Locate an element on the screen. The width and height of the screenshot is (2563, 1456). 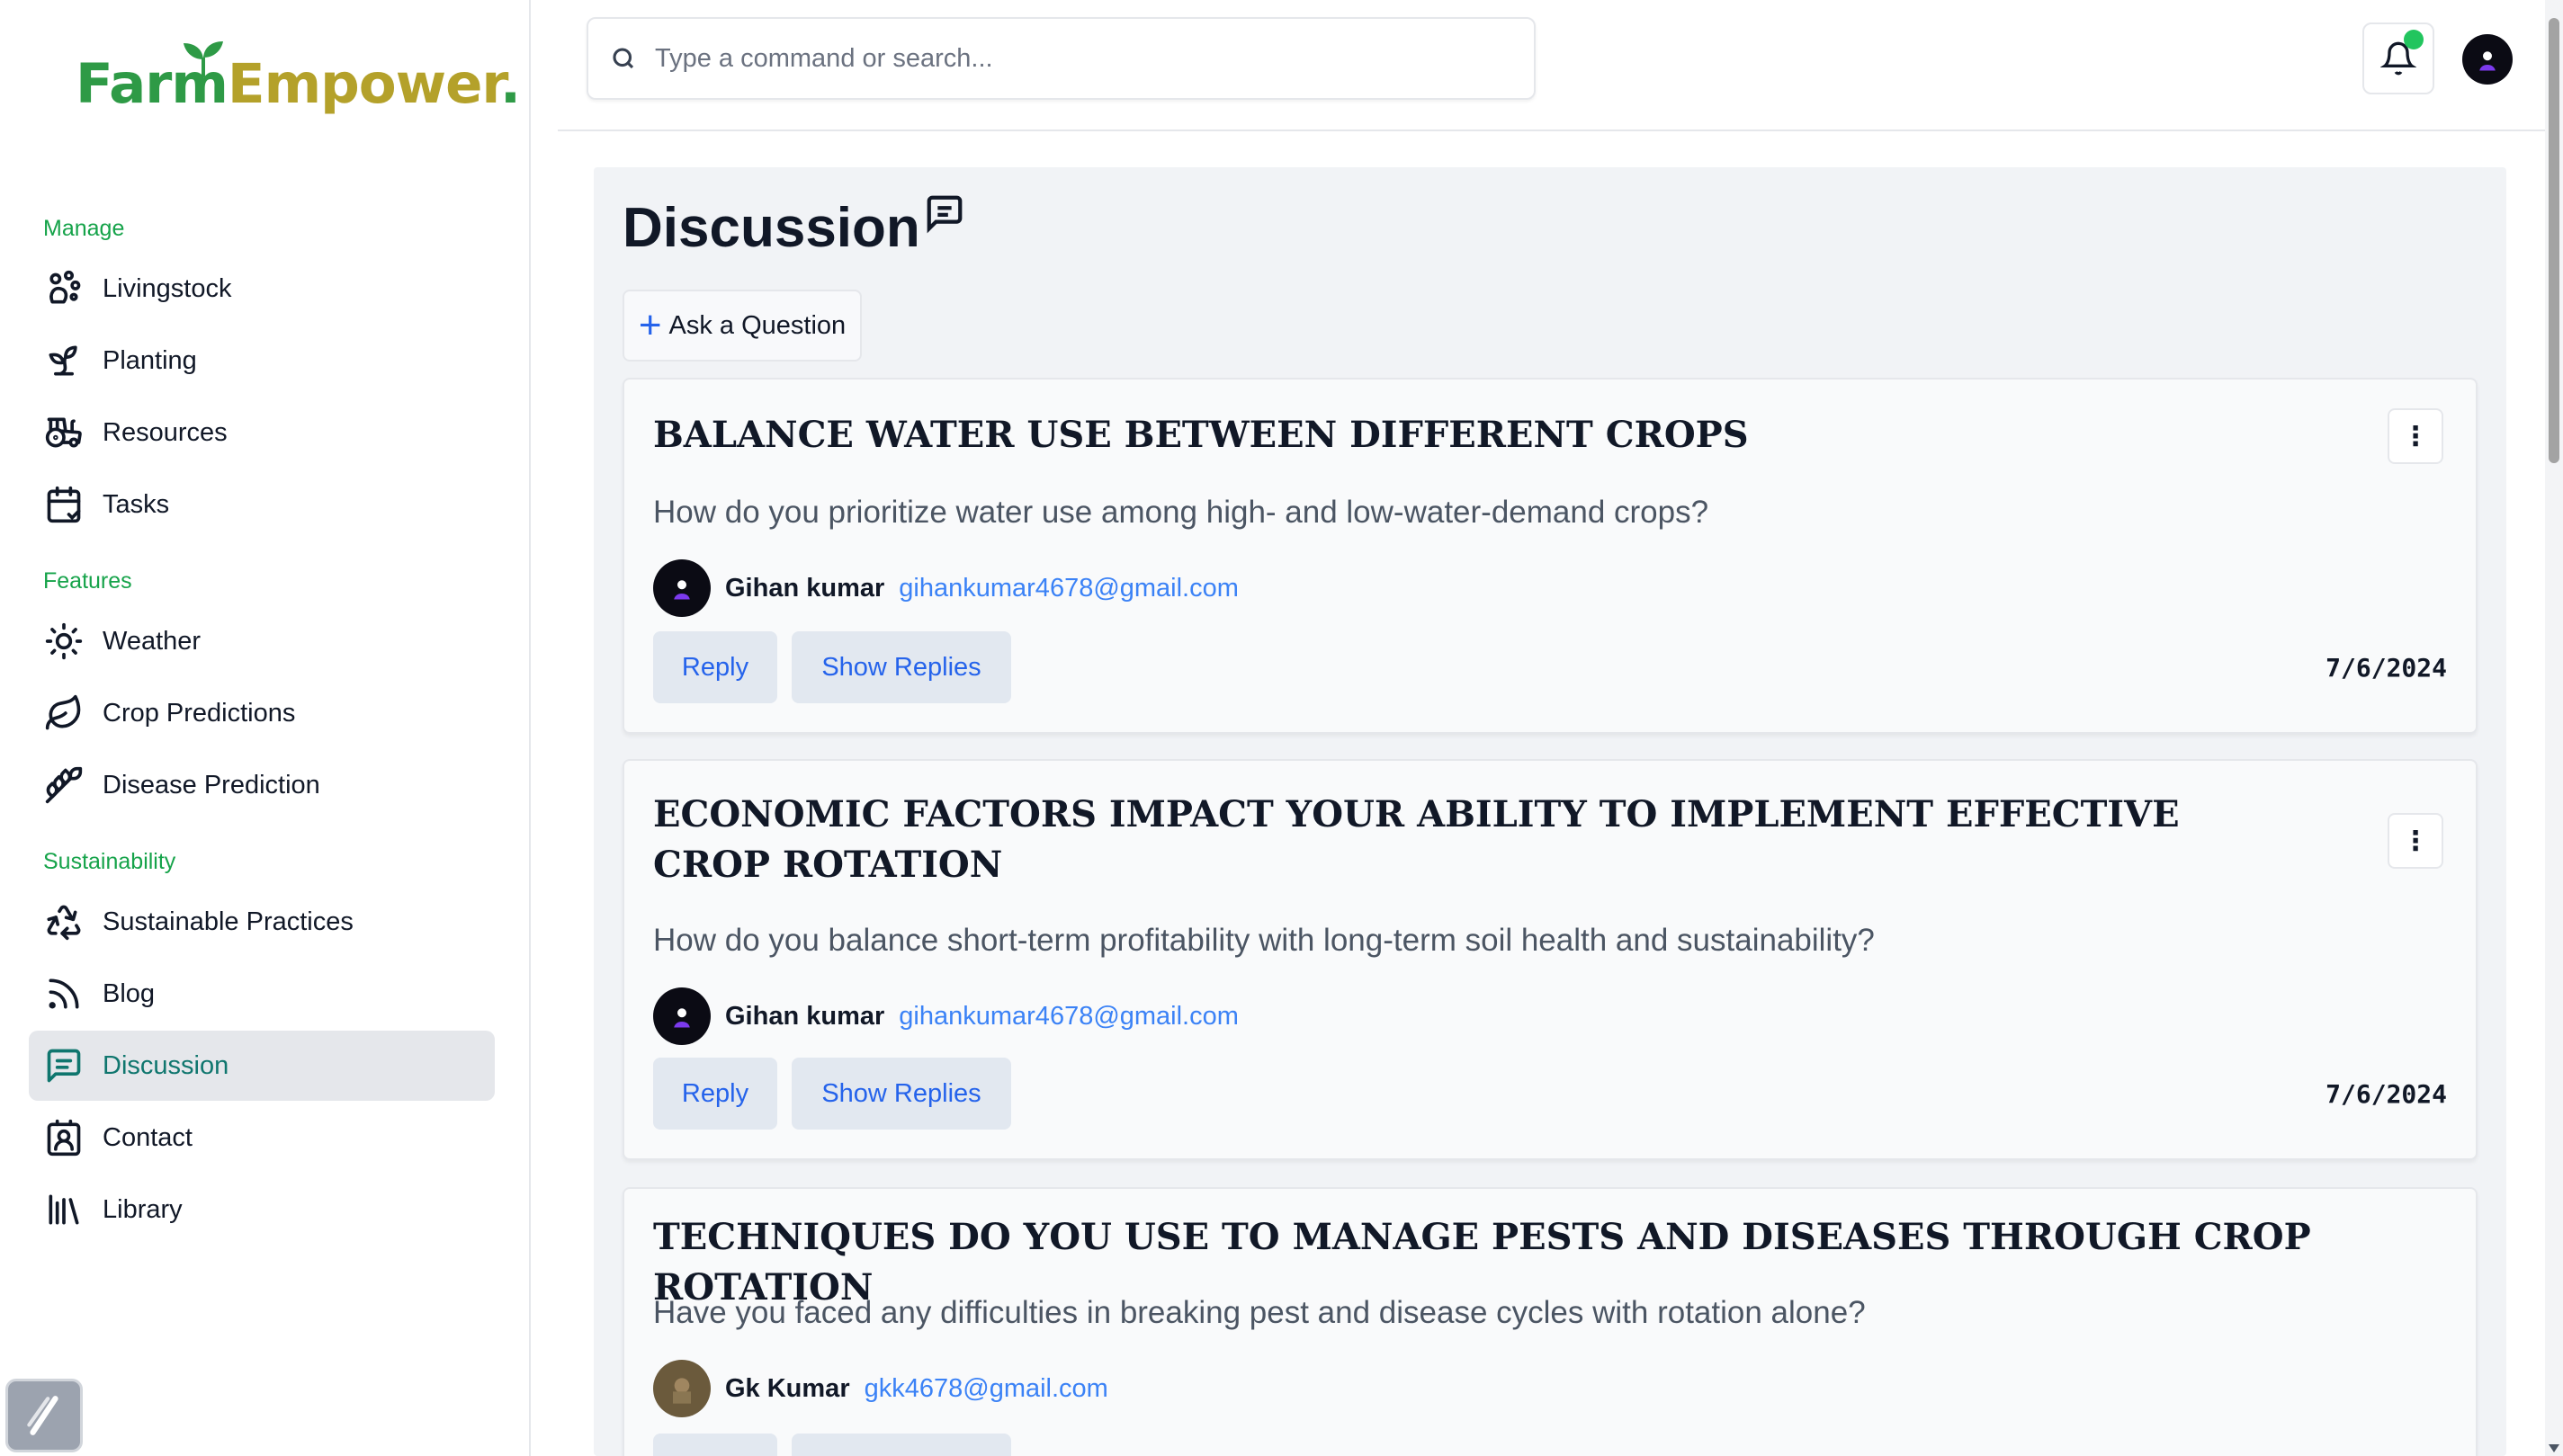
library-icon is located at coordinates (64, 1209).